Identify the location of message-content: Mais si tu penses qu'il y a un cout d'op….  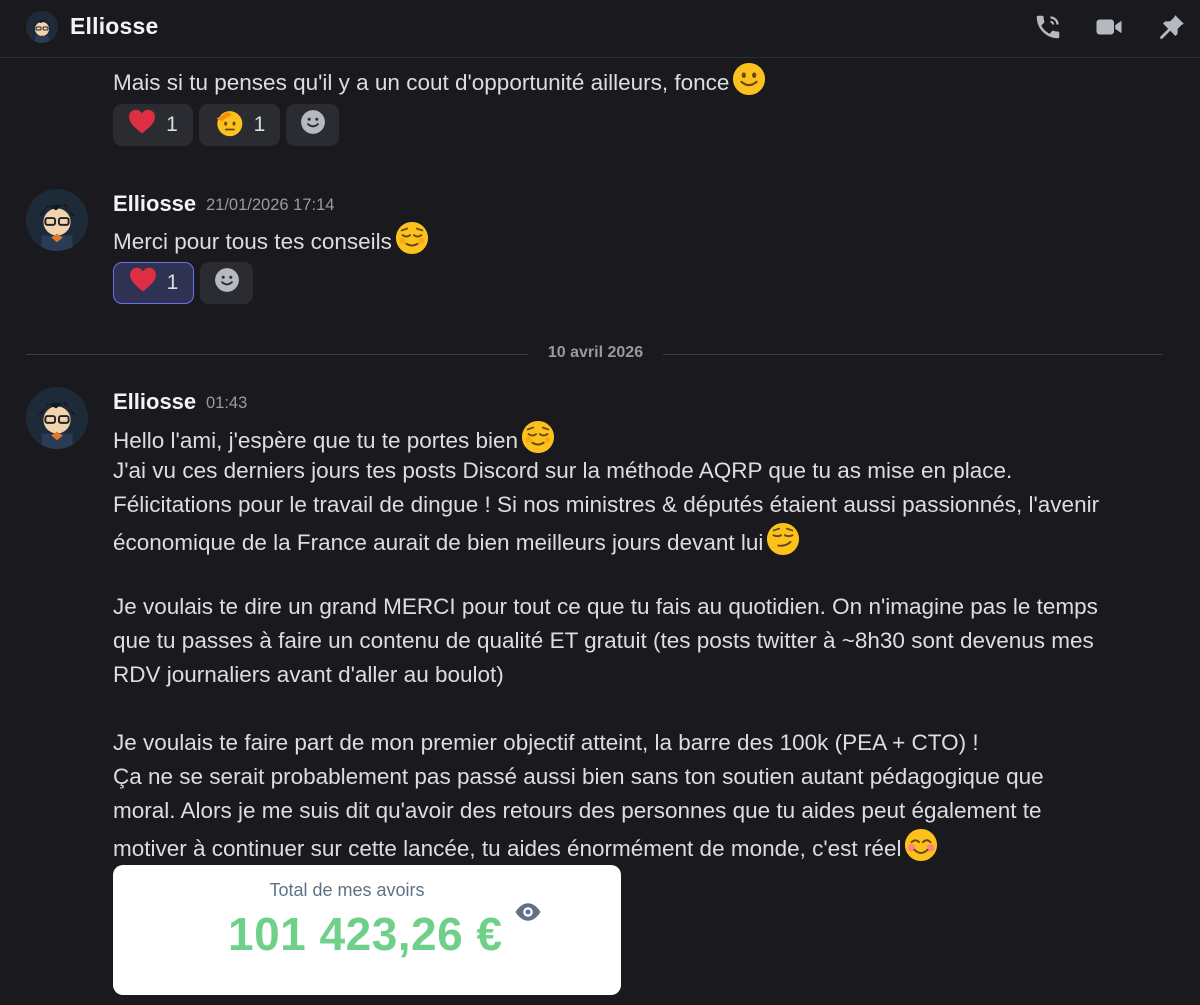
(421, 82).